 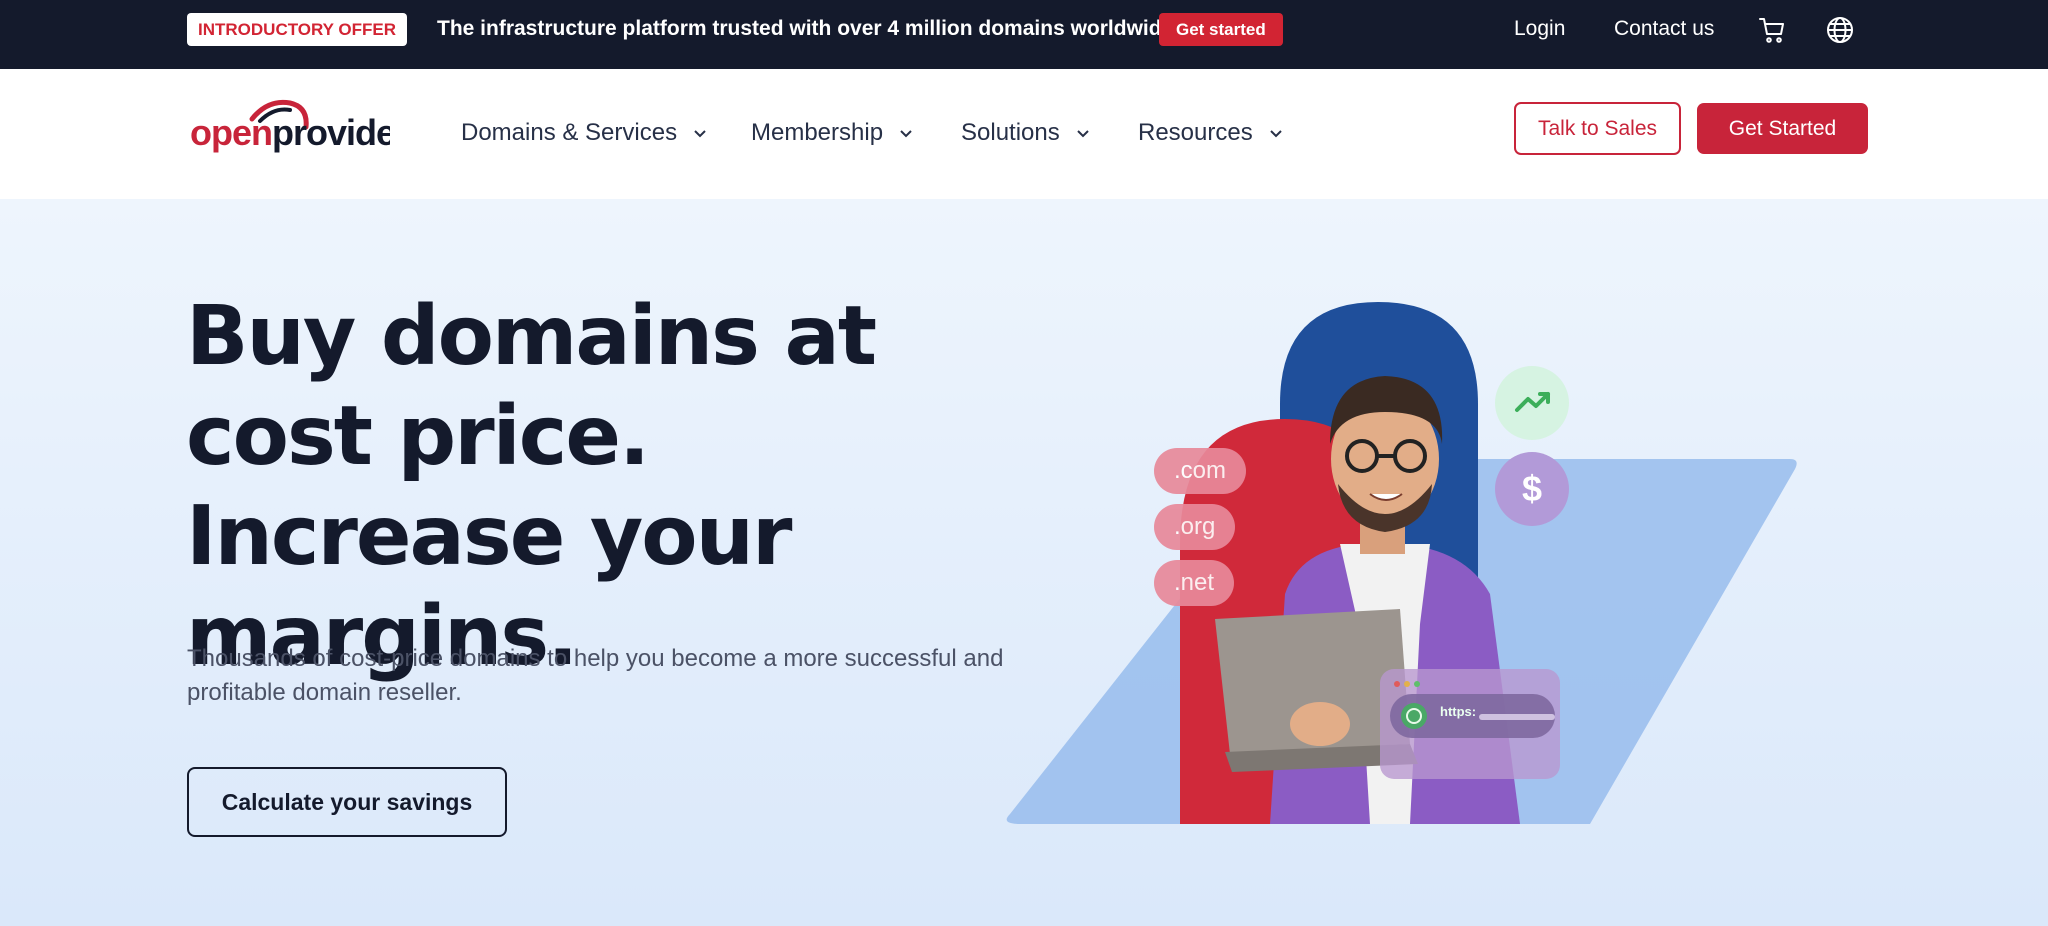 What do you see at coordinates (1782, 128) in the screenshot?
I see `get-started-button: Get Started` at bounding box center [1782, 128].